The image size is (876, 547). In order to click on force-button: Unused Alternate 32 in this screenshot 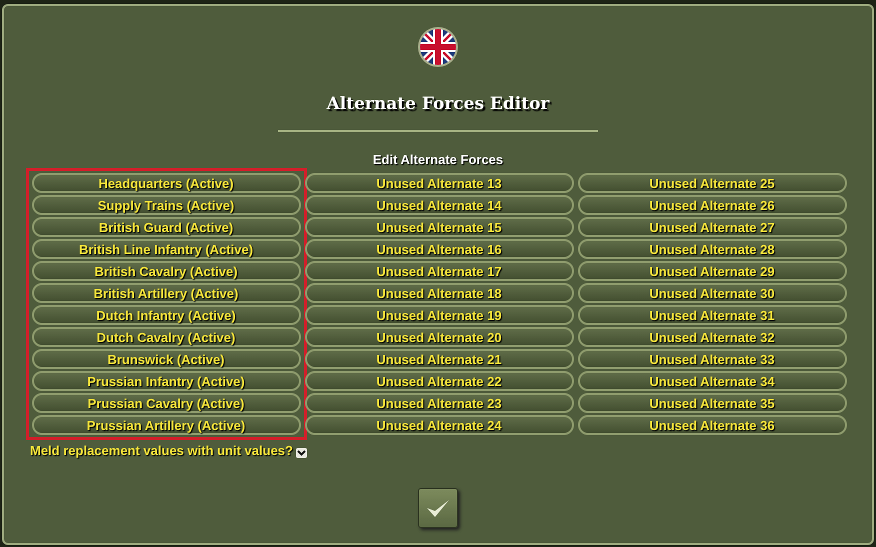, I will do `click(712, 337)`.